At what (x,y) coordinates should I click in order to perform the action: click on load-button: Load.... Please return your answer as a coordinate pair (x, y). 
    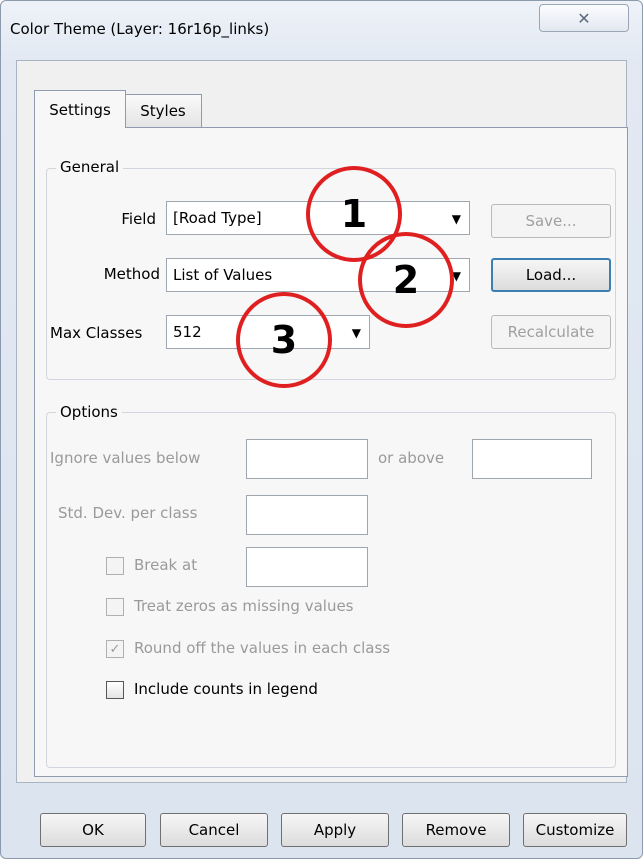
    Looking at the image, I should click on (551, 275).